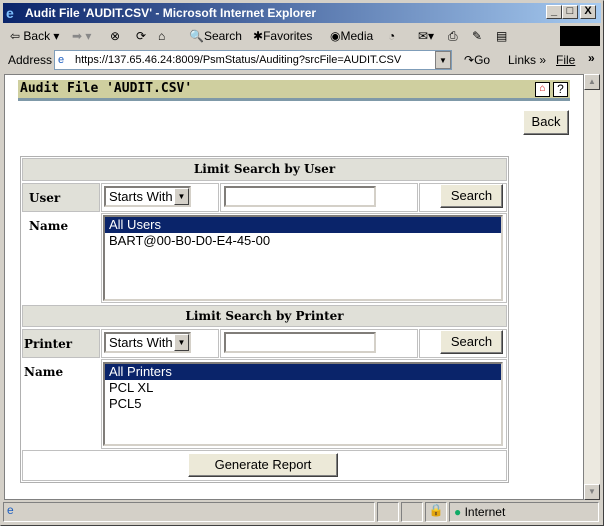  I want to click on document-icon: ▤, so click(502, 36).